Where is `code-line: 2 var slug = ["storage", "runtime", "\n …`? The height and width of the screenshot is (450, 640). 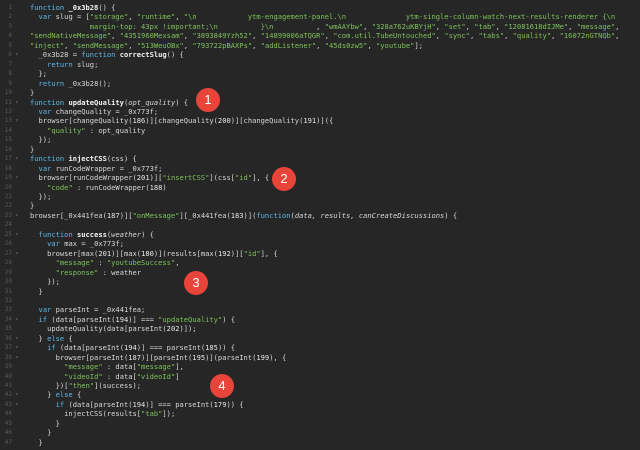 code-line: 2 var slug = ["storage", "runtime", "\n … is located at coordinates (320, 16).